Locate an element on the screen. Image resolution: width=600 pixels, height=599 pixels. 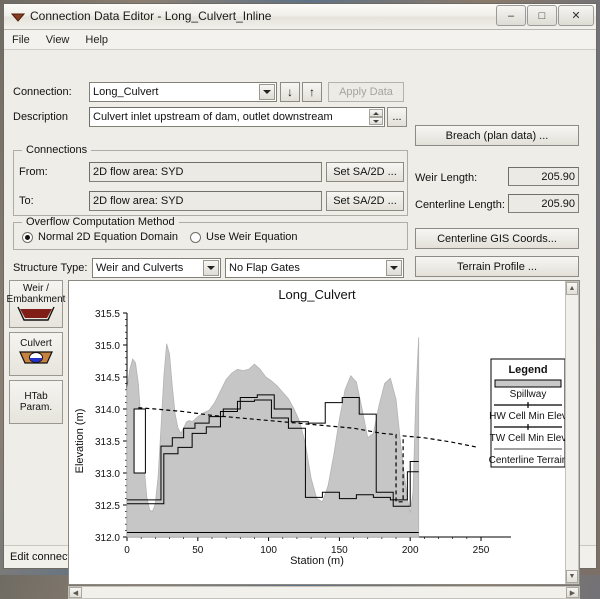
previous-connection-button: ↑ is located at coordinates (312, 92).